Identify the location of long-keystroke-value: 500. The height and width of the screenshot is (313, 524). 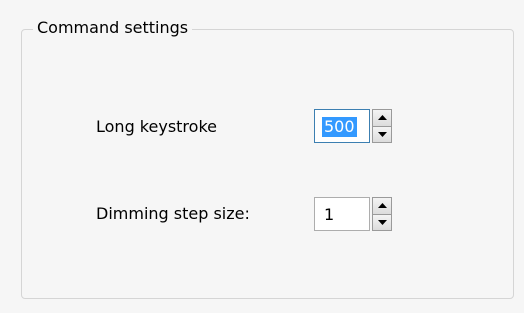
(339, 127).